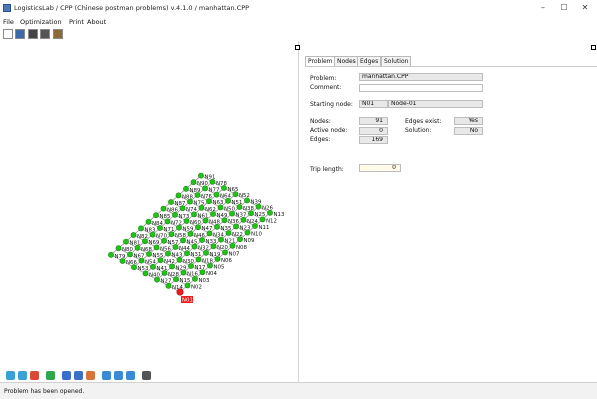  What do you see at coordinates (33, 34) in the screenshot?
I see `save-icon` at bounding box center [33, 34].